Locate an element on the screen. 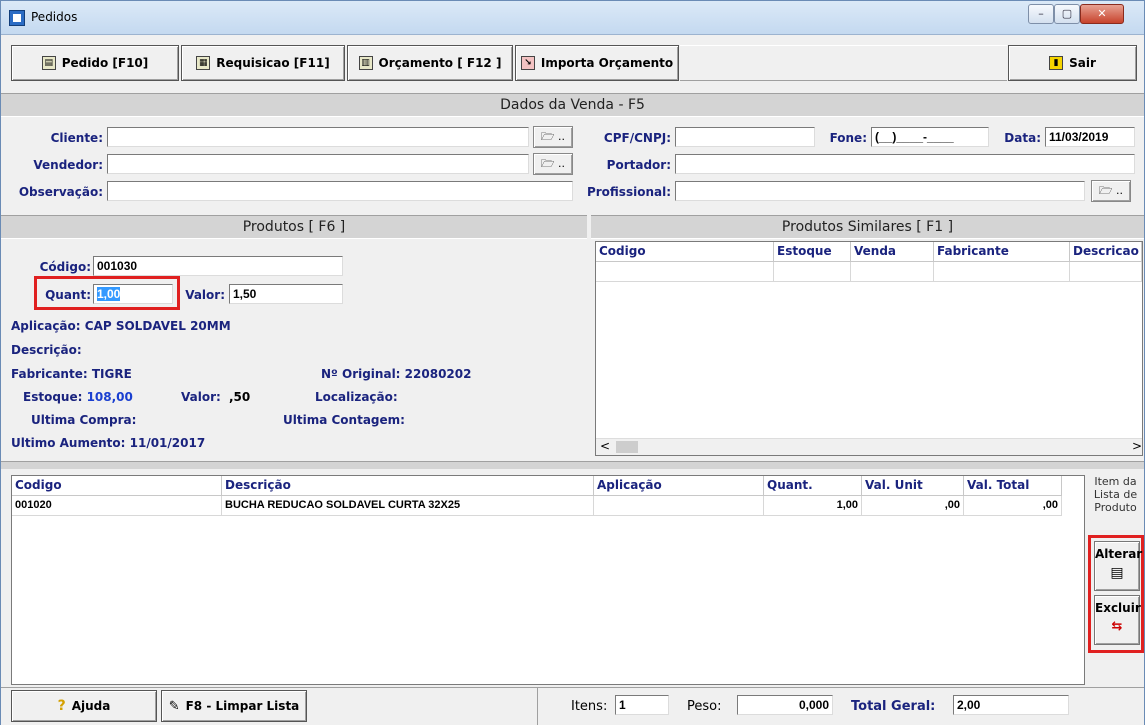 This screenshot has height=725, width=1145. cliente-folder-button: 🗁 .. is located at coordinates (553, 137).